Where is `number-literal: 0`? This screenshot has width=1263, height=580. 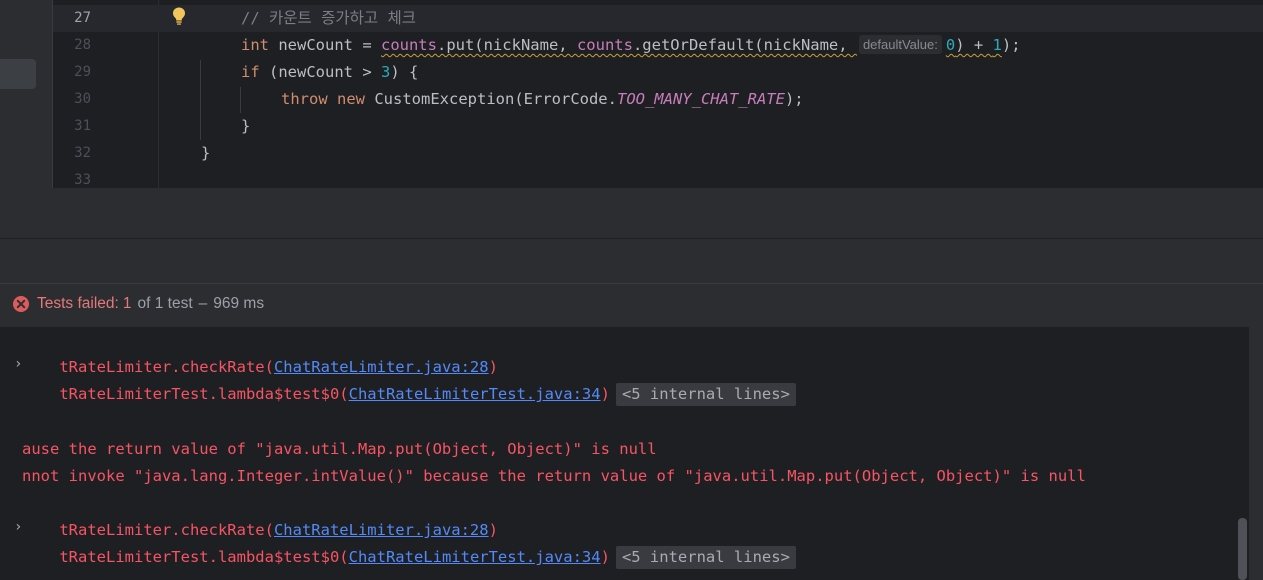
number-literal: 0 is located at coordinates (950, 45).